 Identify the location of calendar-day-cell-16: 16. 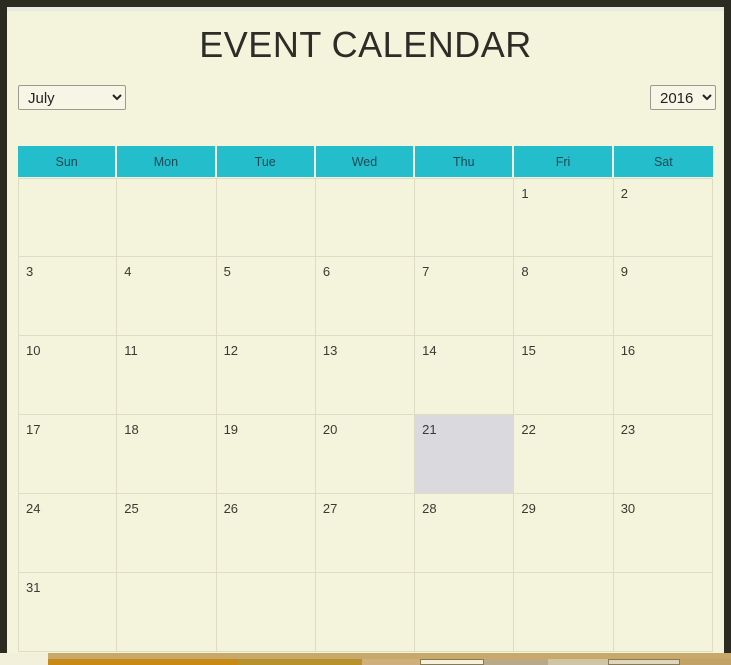
(663, 375).